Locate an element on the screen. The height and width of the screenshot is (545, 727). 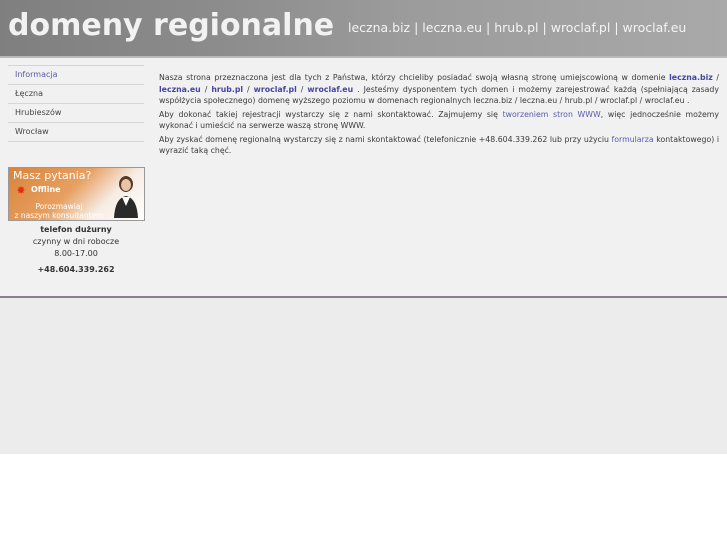
web-design-link: tworzeniem stron WWW is located at coordinates (552, 114).